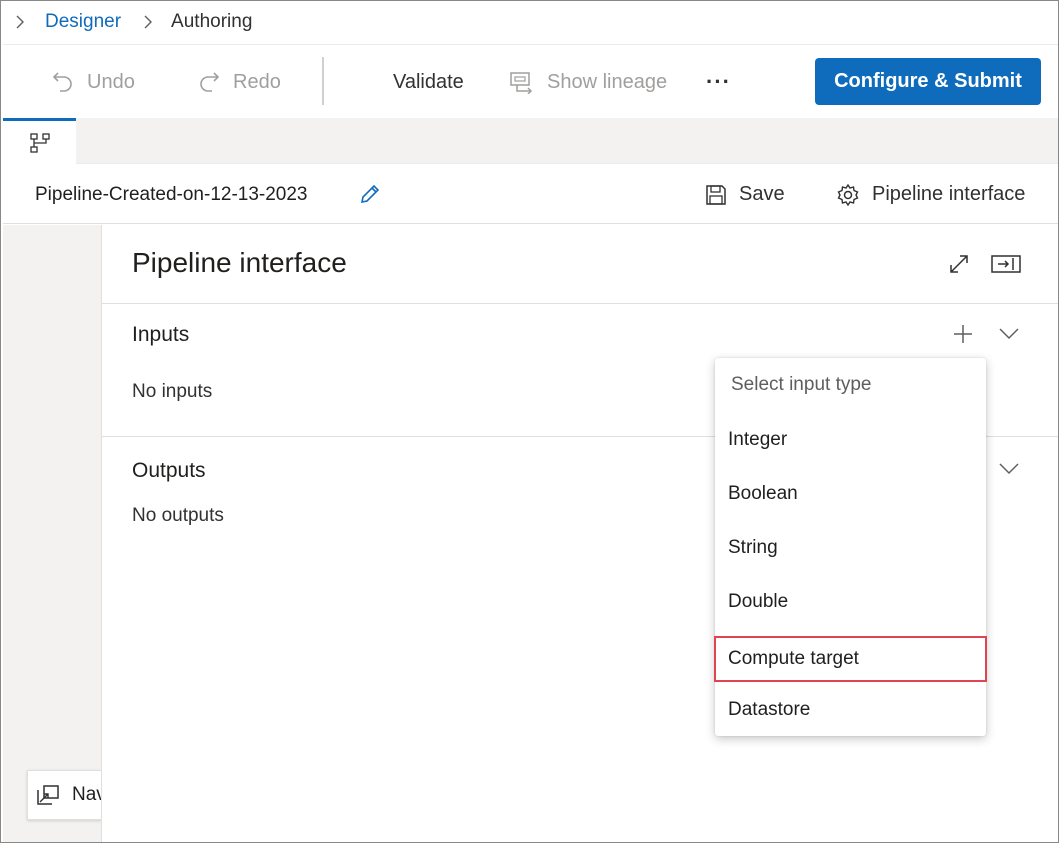 Image resolution: width=1059 pixels, height=843 pixels. What do you see at coordinates (48, 795) in the screenshot?
I see `navigator-icon` at bounding box center [48, 795].